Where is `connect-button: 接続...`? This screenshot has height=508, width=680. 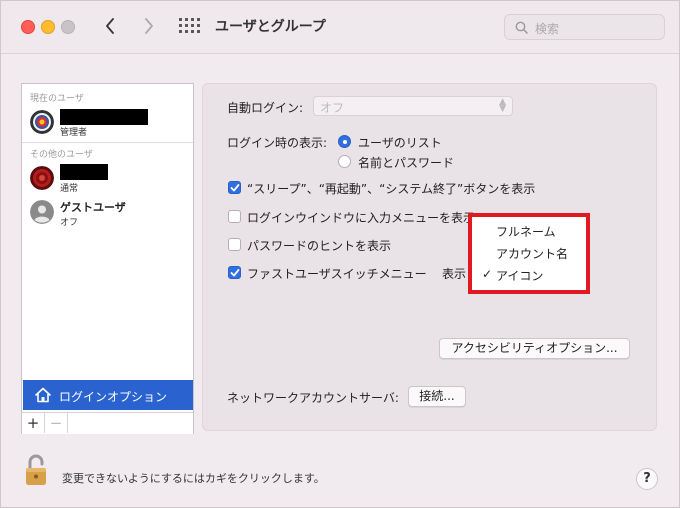
connect-button: 接続... is located at coordinates (437, 396).